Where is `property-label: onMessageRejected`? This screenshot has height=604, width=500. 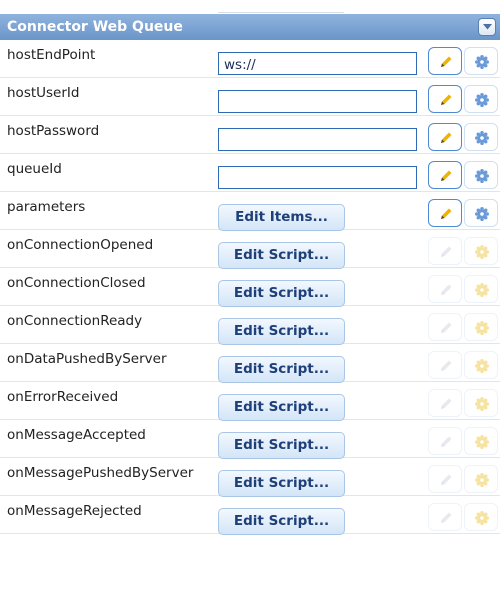
property-label: onMessageRejected is located at coordinates (74, 511).